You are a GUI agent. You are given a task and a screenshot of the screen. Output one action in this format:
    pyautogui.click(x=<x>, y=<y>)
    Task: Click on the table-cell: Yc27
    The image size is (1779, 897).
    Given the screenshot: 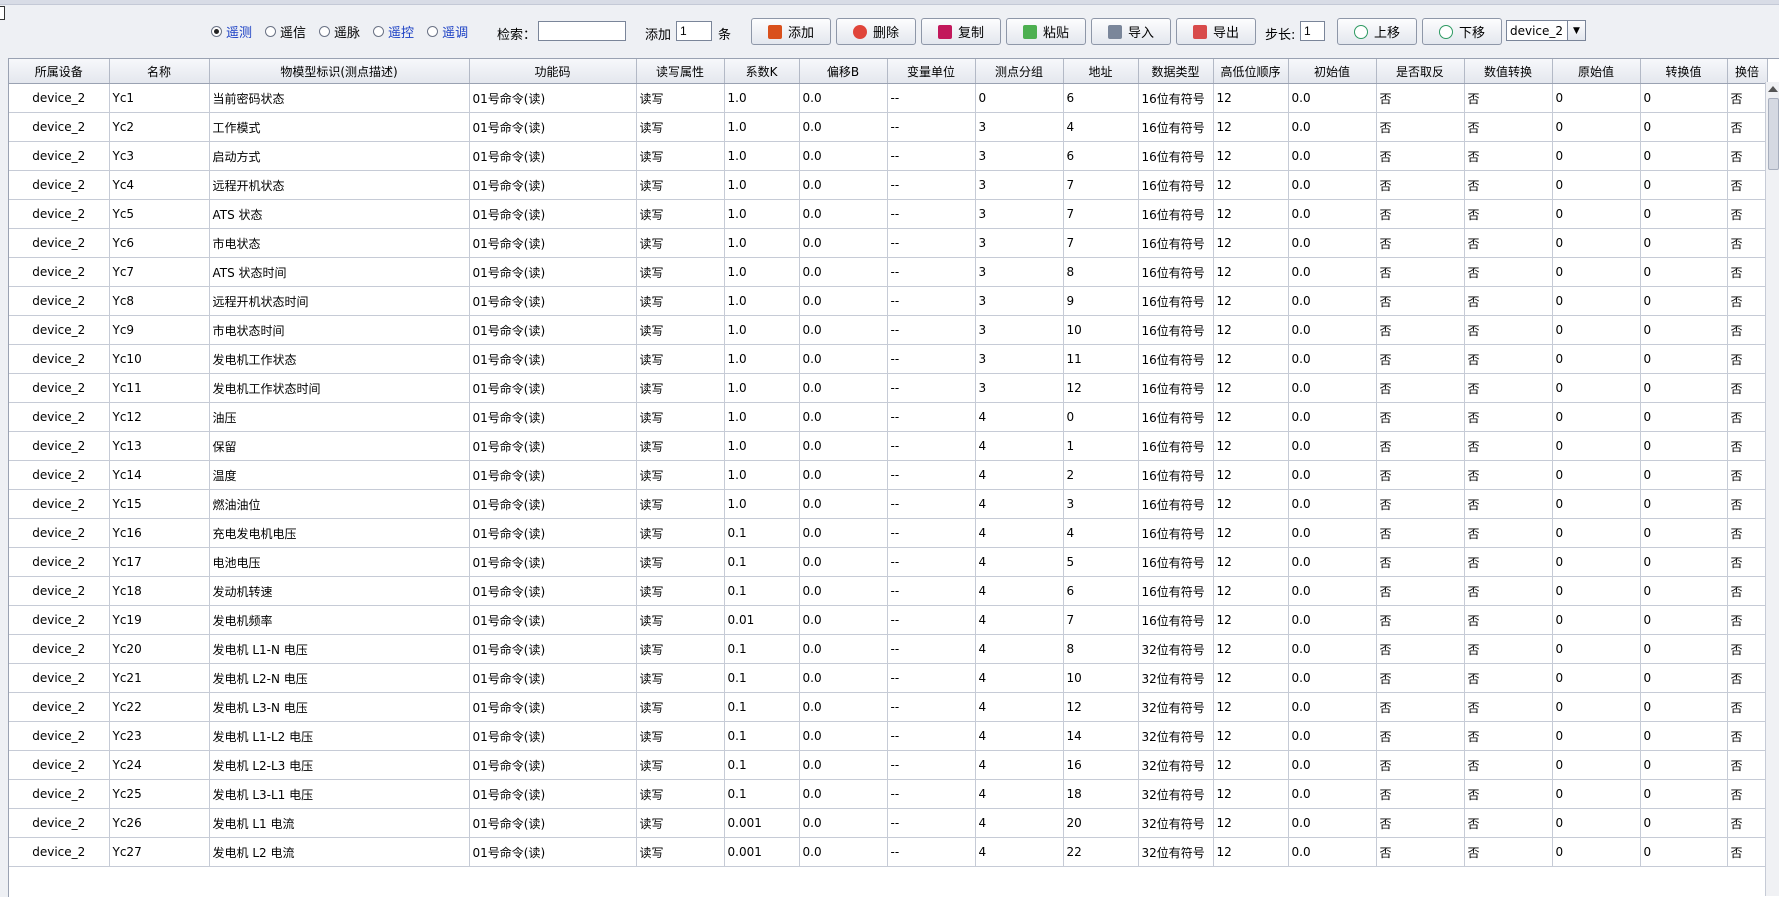 What is the action you would take?
    pyautogui.click(x=159, y=852)
    